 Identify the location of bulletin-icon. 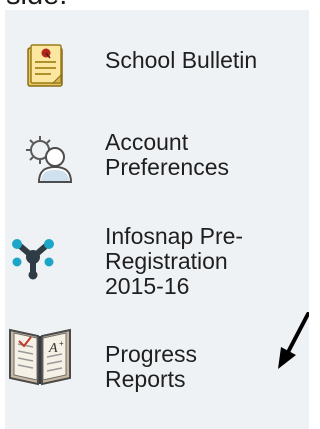
(45, 65).